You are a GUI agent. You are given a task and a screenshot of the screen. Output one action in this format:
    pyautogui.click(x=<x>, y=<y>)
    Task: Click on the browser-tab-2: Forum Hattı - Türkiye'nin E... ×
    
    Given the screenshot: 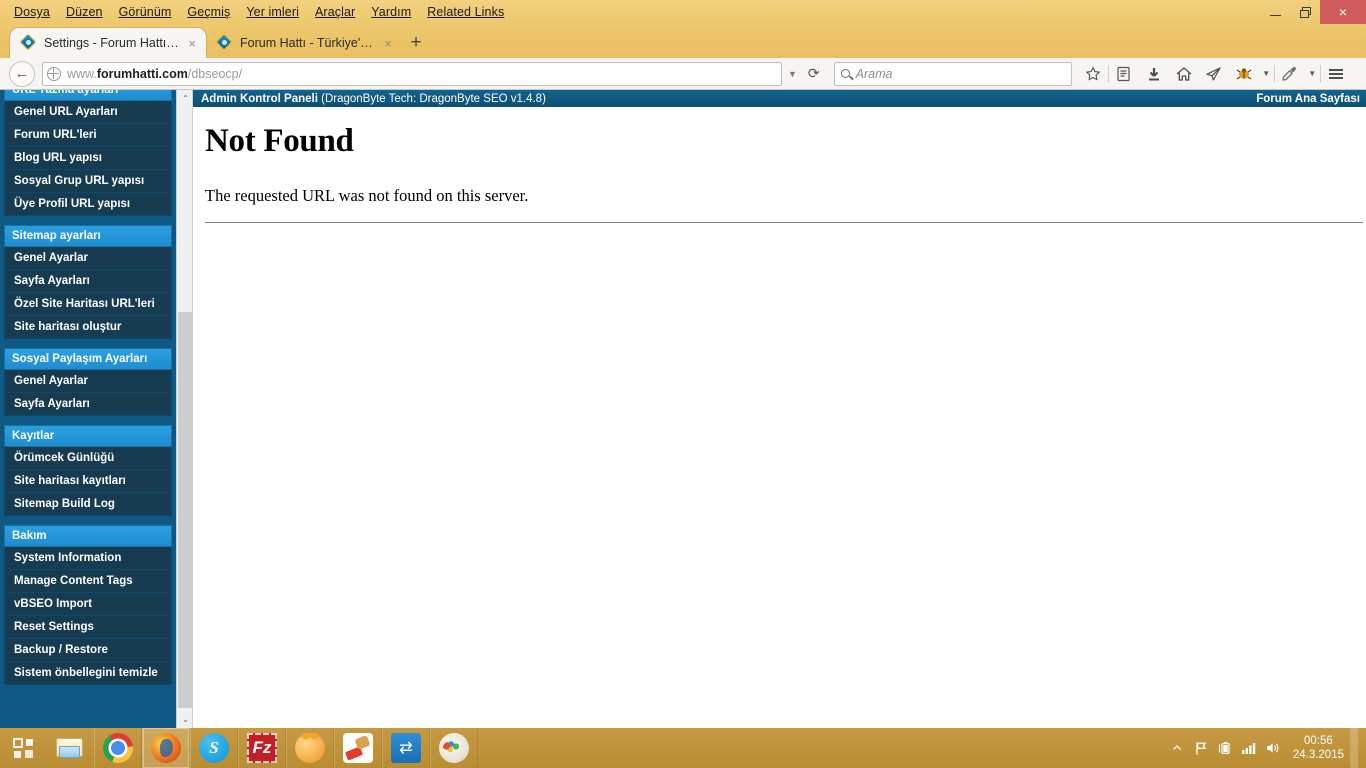 What is the action you would take?
    pyautogui.click(x=304, y=43)
    